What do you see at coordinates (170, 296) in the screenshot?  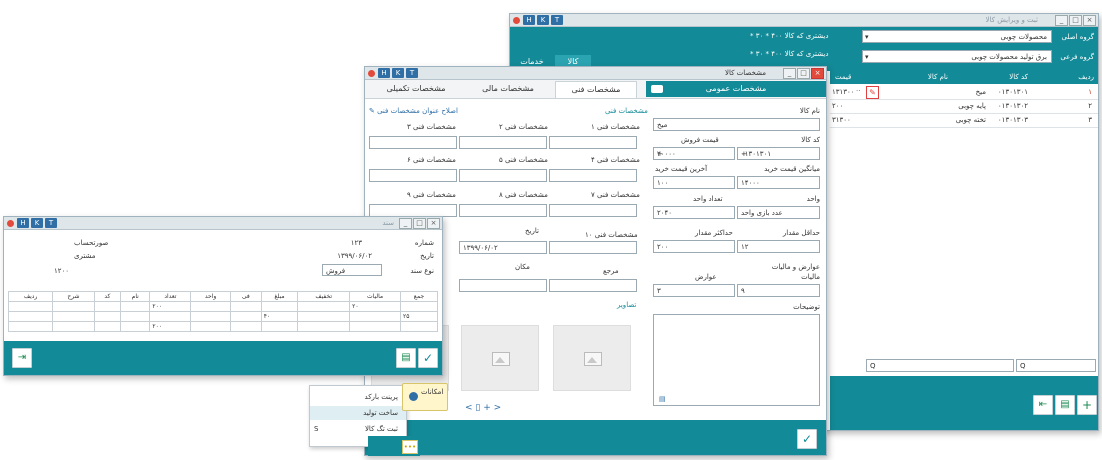 I see `grid-header-cell: تعداد` at bounding box center [170, 296].